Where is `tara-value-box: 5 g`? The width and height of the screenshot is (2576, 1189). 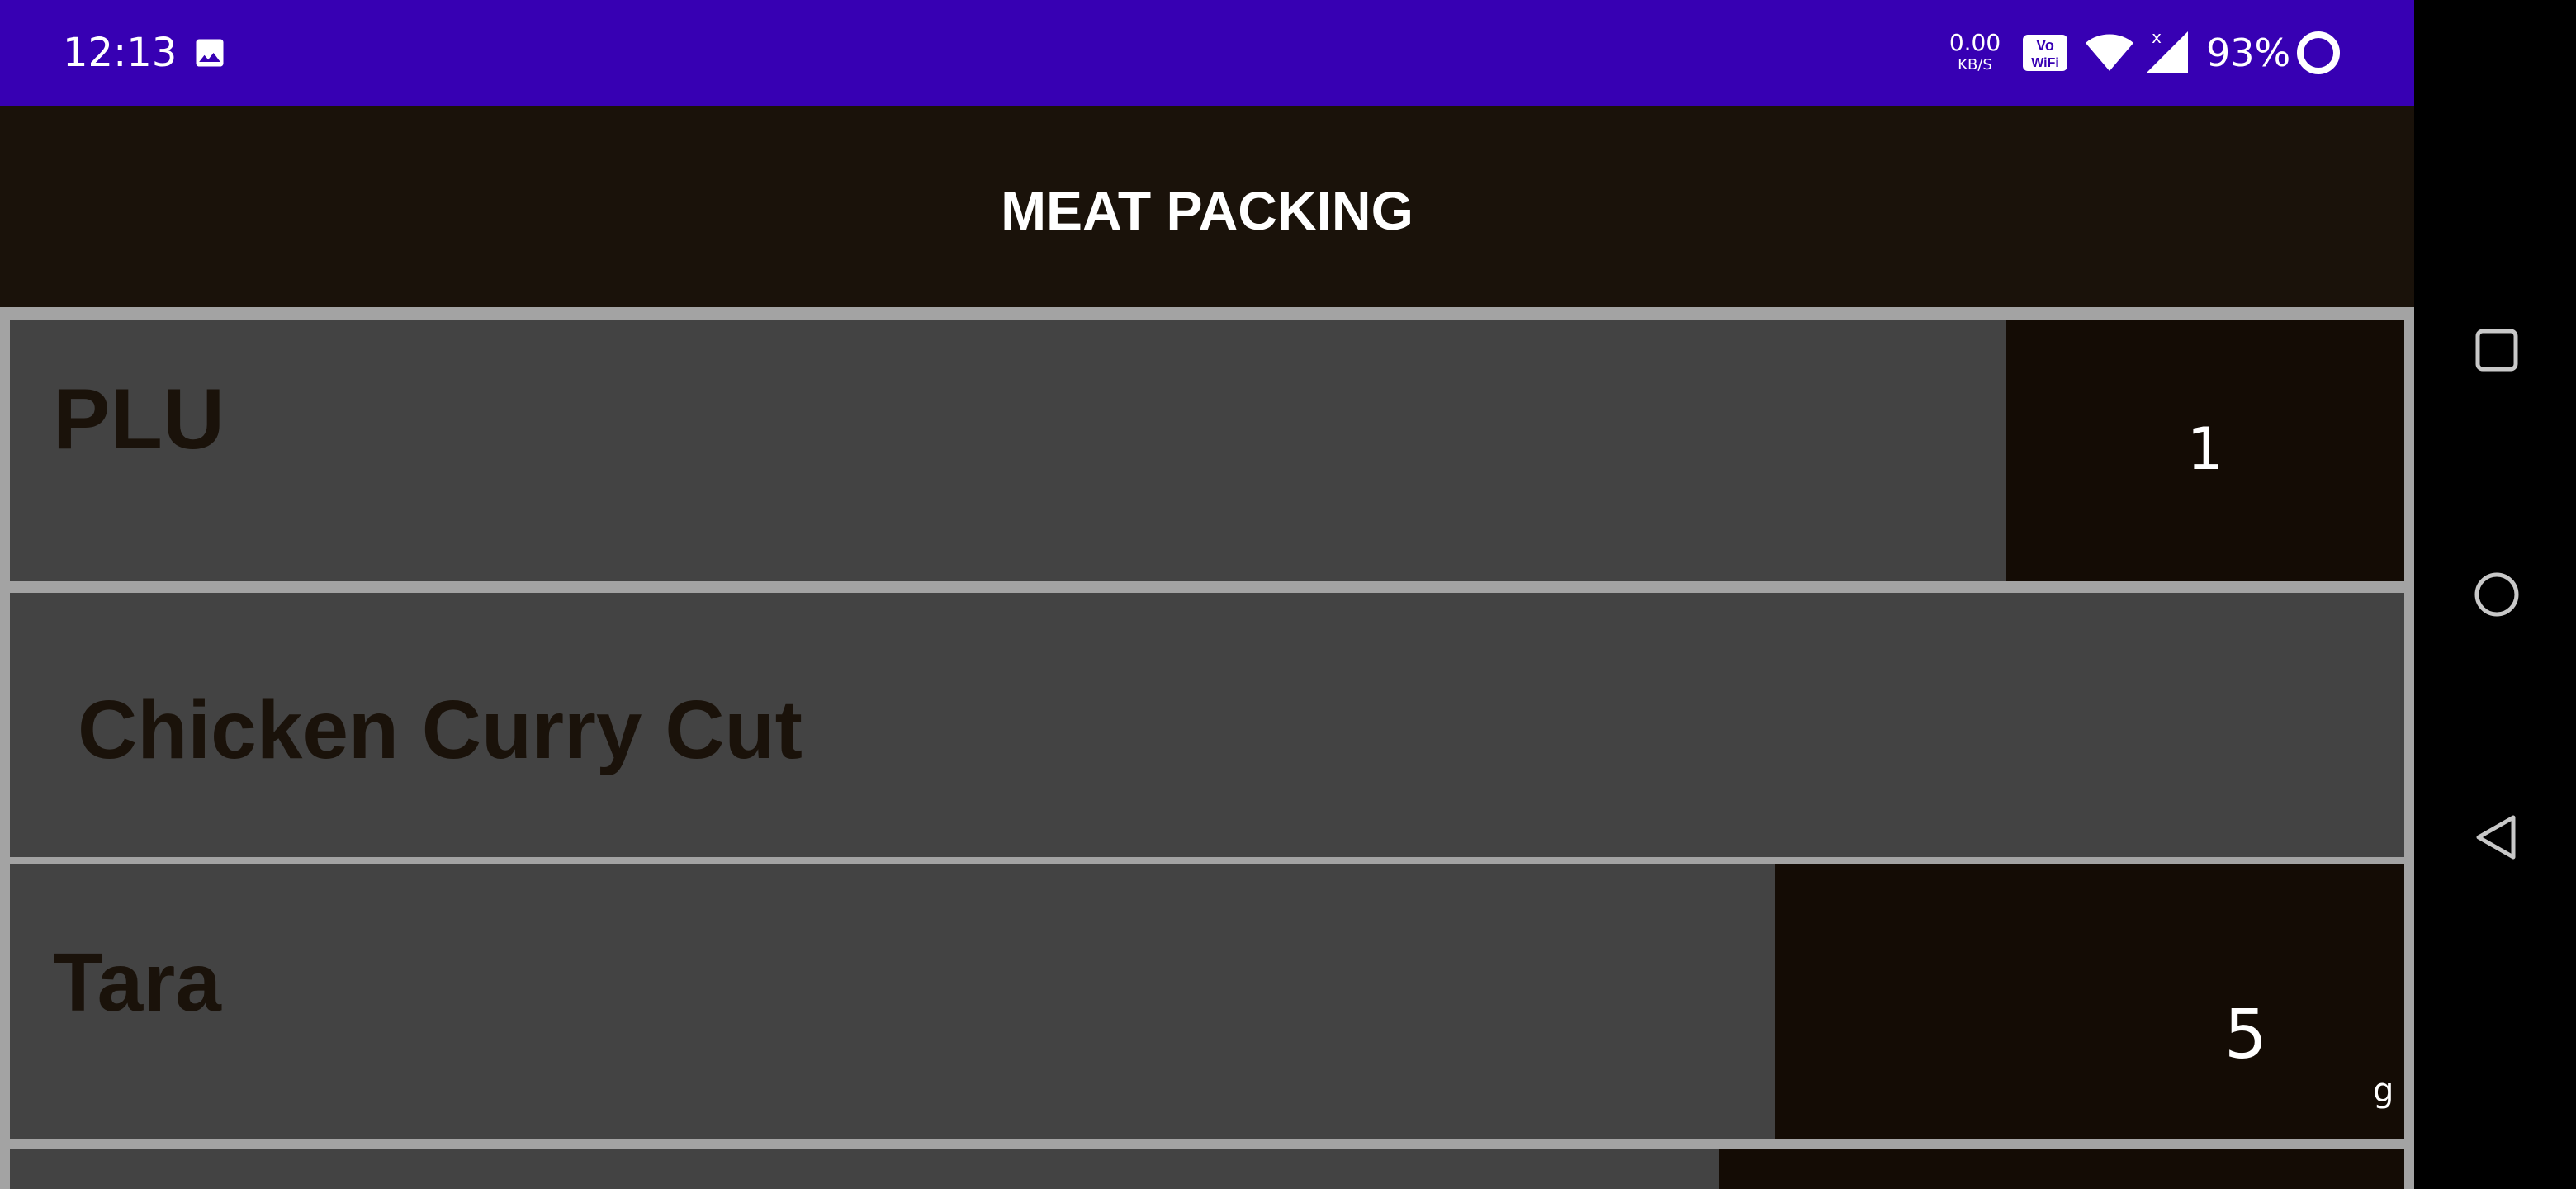
tara-value-box: 5 g is located at coordinates (2089, 1001).